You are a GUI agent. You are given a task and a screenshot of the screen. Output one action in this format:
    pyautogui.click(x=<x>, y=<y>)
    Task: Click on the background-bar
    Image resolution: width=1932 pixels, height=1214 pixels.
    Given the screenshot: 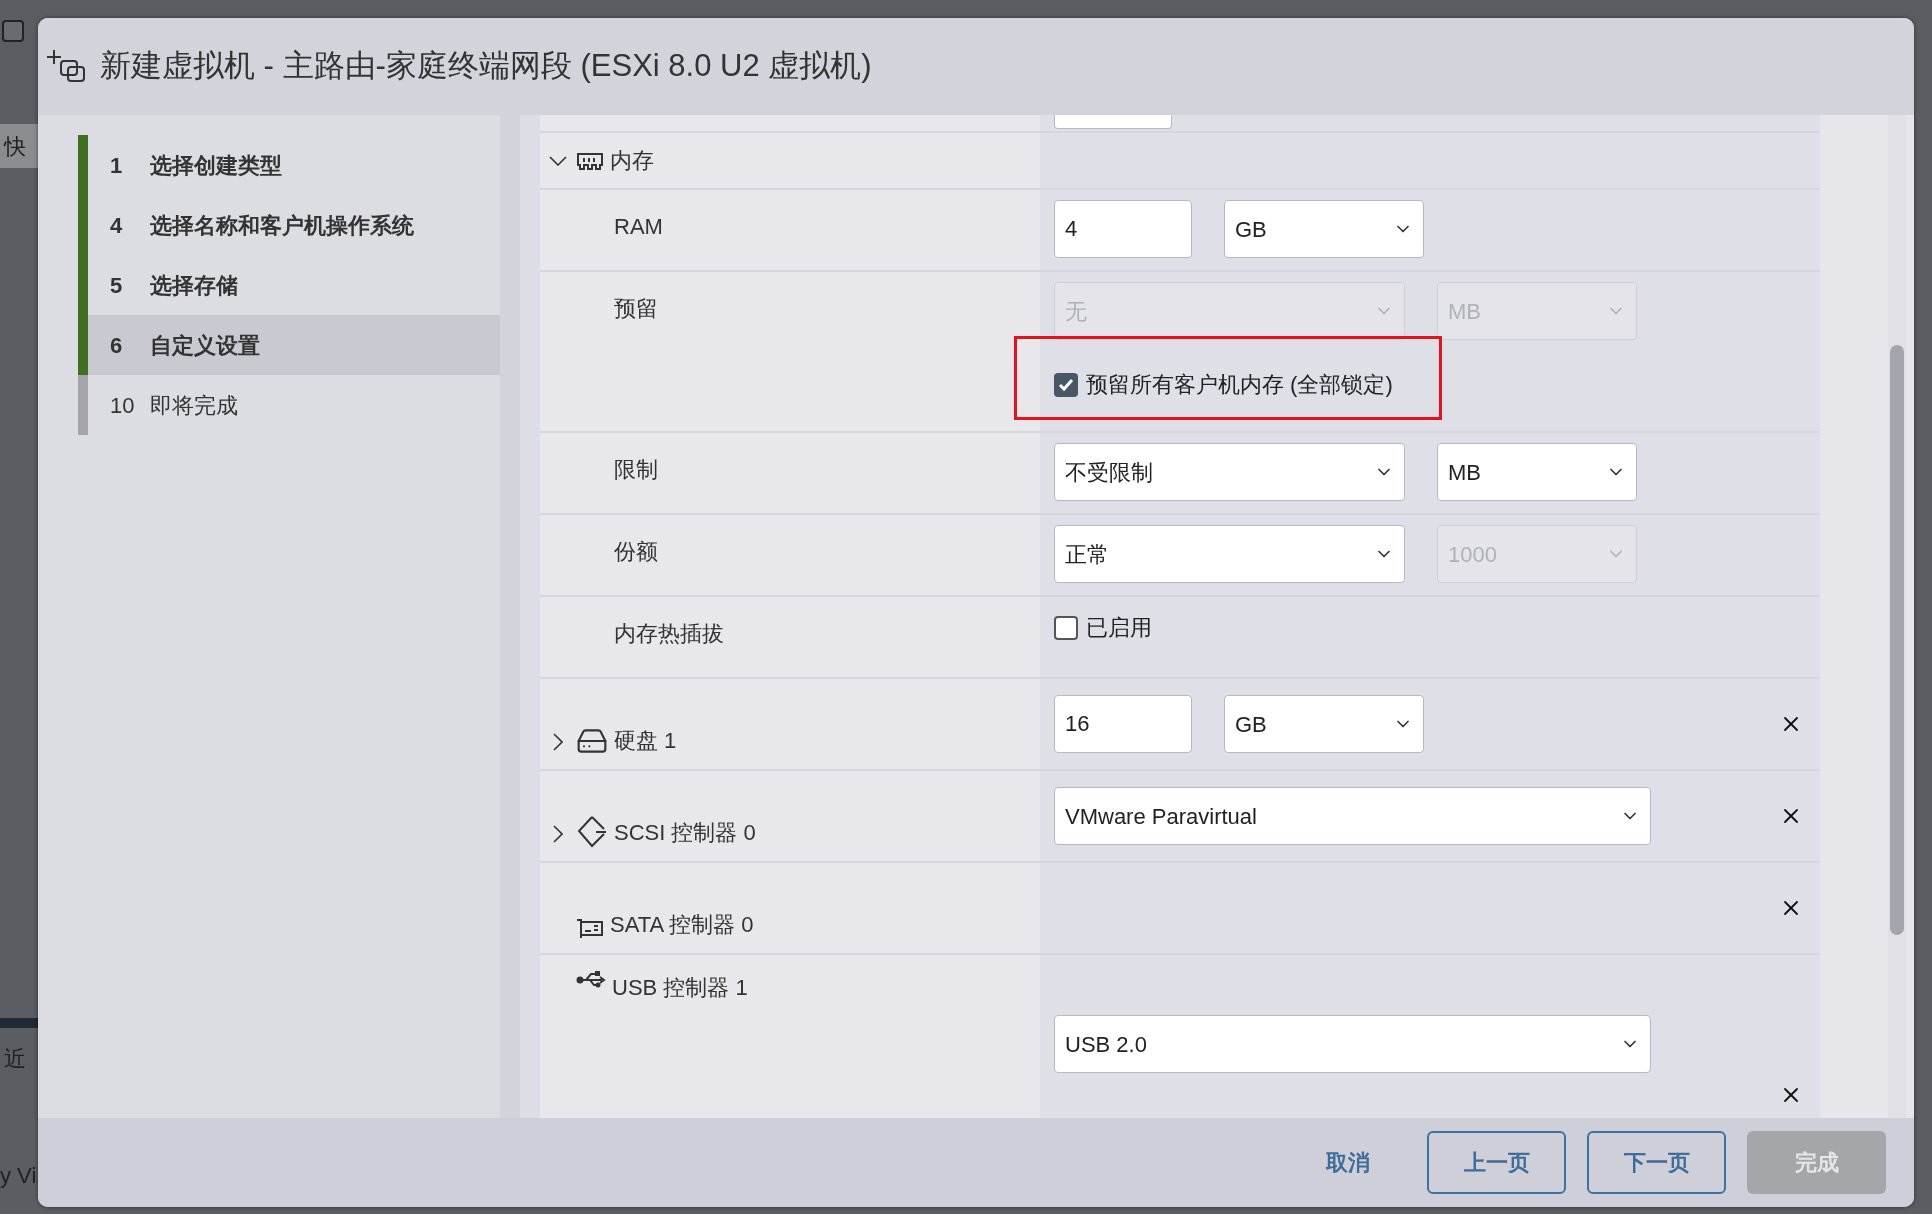 What is the action you would take?
    pyautogui.click(x=20, y=1023)
    